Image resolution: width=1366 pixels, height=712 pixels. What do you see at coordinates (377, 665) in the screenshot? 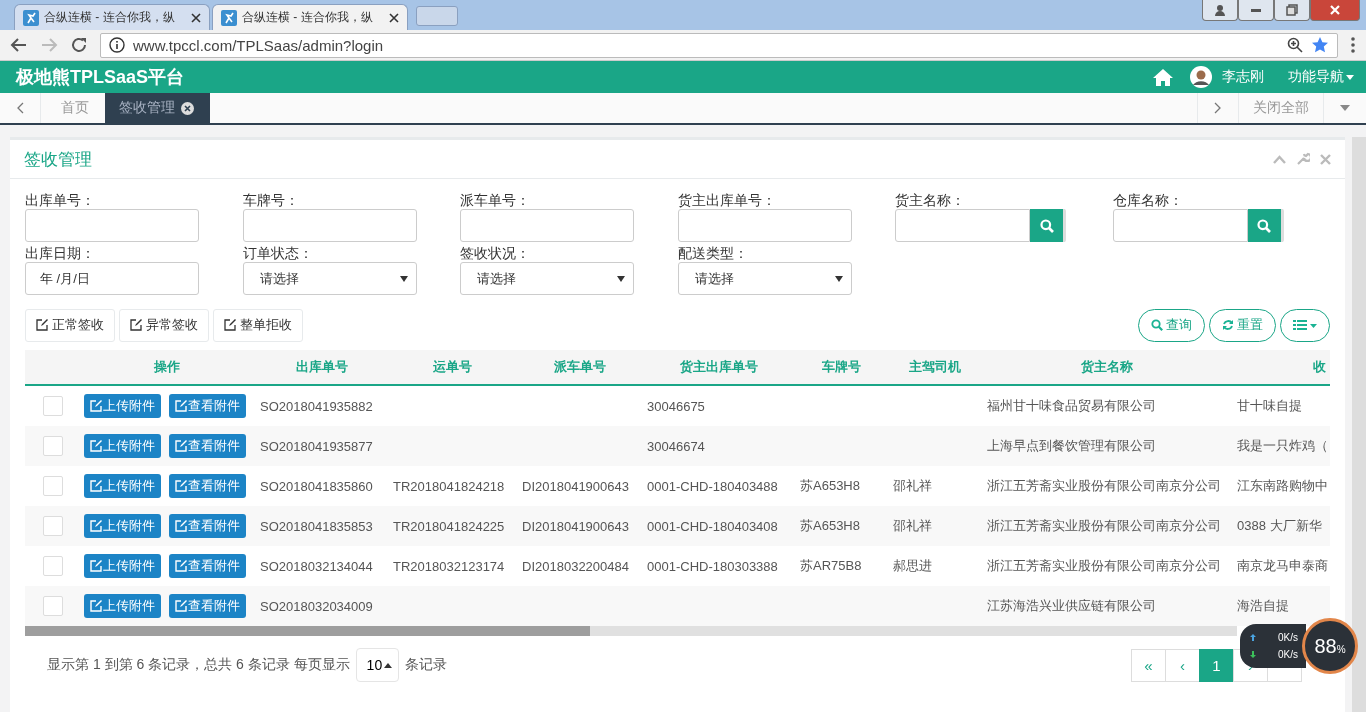
I see `page-size-select: 10` at bounding box center [377, 665].